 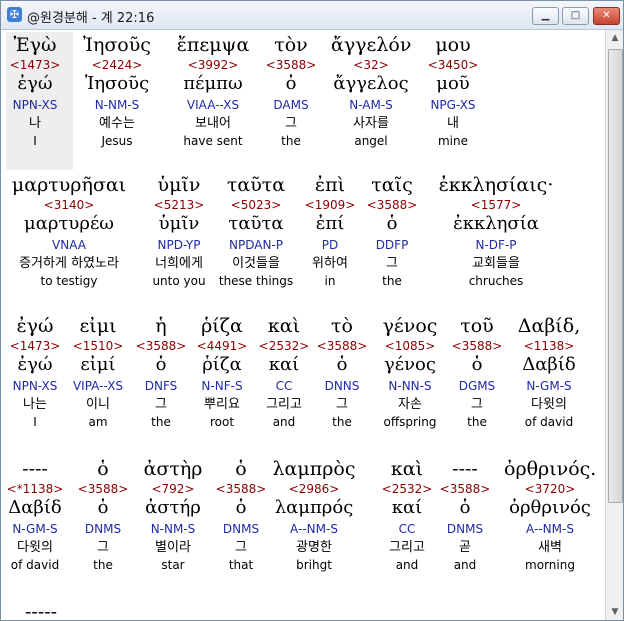 What do you see at coordinates (407, 469) in the screenshot?
I see `word-greek: καὶ` at bounding box center [407, 469].